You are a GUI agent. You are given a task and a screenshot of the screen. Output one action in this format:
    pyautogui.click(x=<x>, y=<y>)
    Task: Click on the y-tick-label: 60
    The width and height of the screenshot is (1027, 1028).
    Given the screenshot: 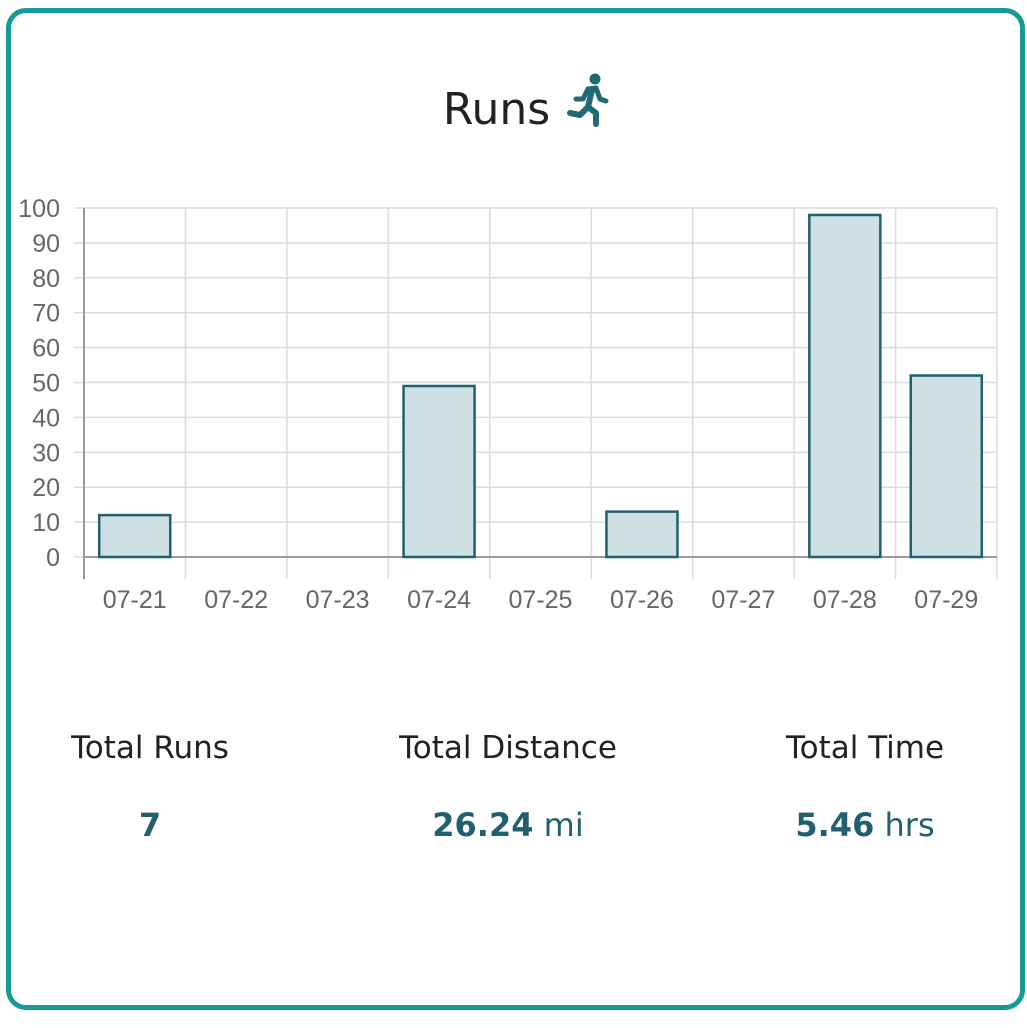 What is the action you would take?
    pyautogui.click(x=46, y=349)
    